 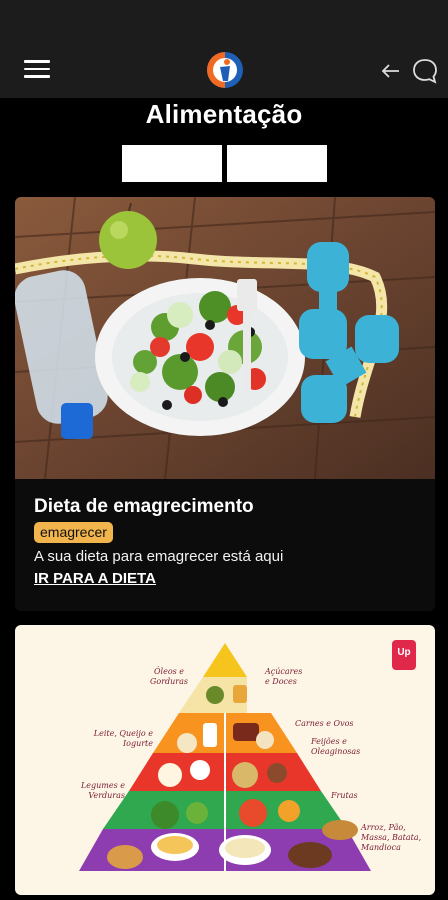 I want to click on diet-tag-badge: emagrecer, so click(x=73, y=532).